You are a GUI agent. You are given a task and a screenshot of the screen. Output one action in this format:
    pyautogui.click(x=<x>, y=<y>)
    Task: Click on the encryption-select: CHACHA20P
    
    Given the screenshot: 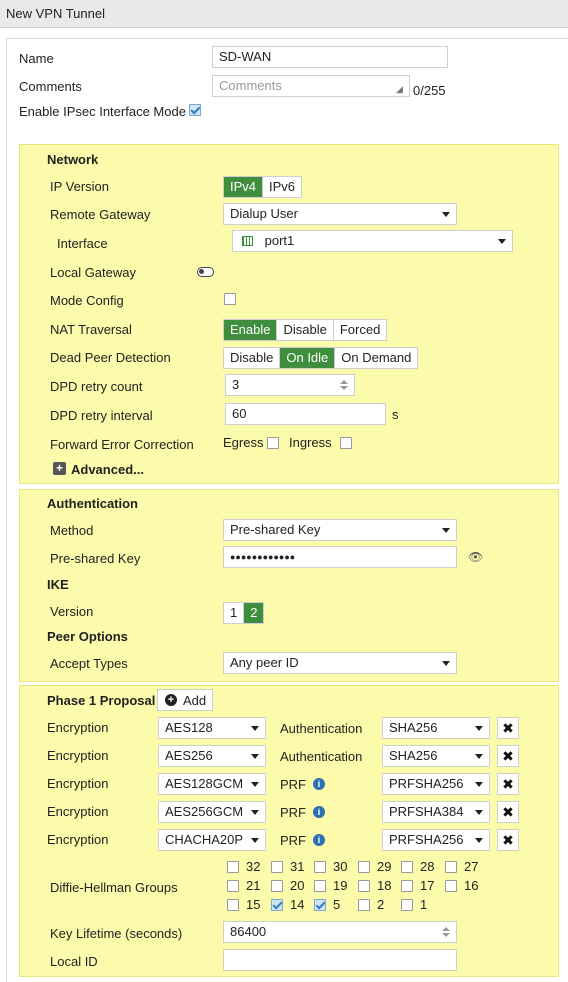 What is the action you would take?
    pyautogui.click(x=212, y=840)
    